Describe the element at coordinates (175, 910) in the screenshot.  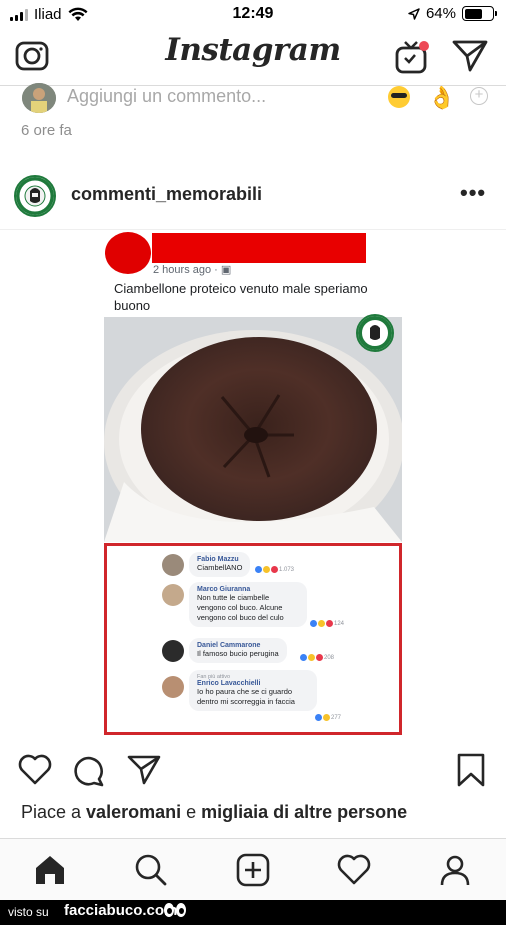
I see `watermark-eyes-icon` at that location.